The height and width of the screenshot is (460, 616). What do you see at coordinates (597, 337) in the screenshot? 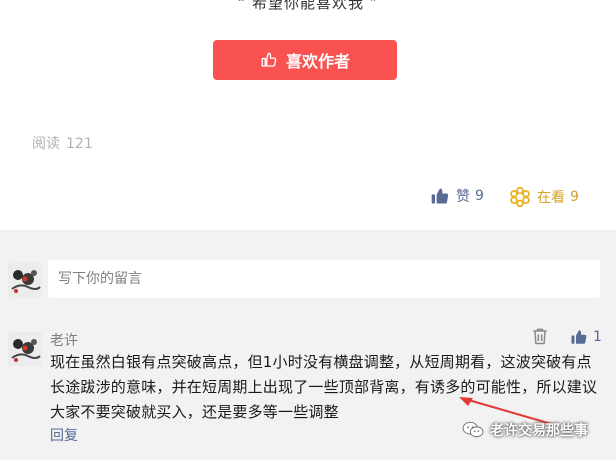
I see `comment-like-count: 1` at bounding box center [597, 337].